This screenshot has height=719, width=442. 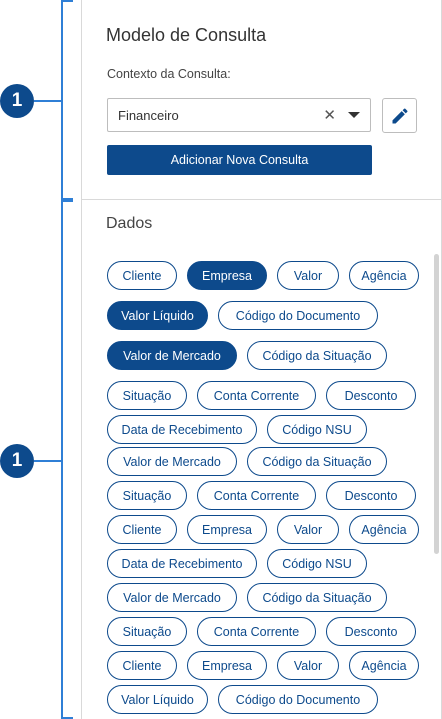 I want to click on data-title: Dados, so click(x=129, y=223).